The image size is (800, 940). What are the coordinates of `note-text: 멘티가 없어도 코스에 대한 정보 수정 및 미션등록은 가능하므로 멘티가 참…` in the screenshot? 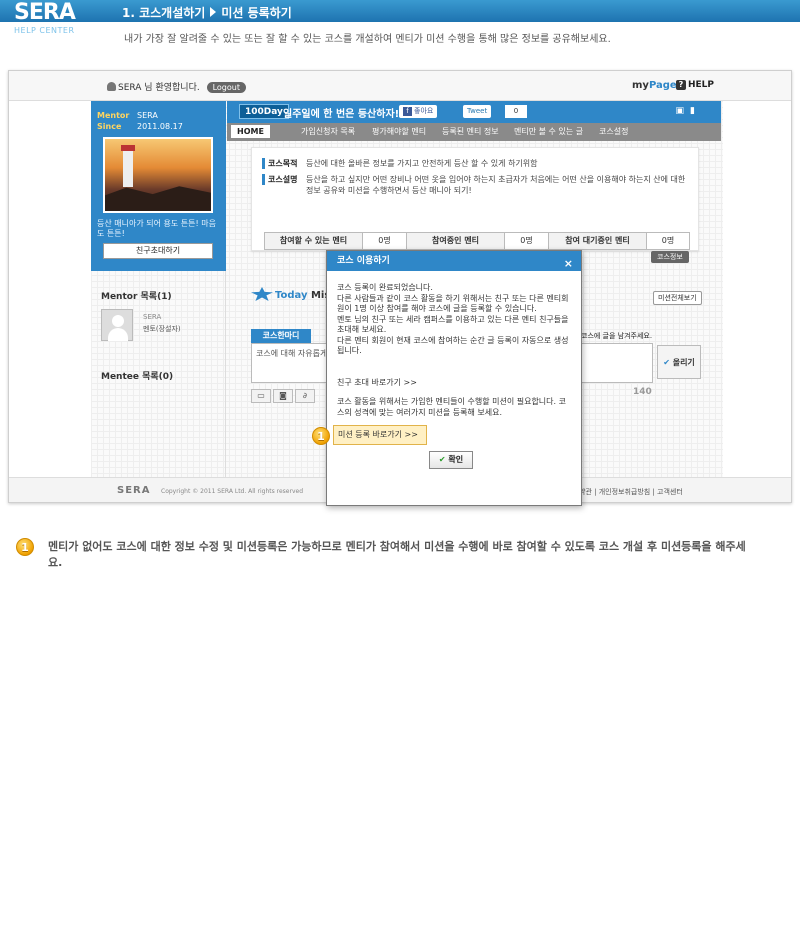 It's located at (397, 554).